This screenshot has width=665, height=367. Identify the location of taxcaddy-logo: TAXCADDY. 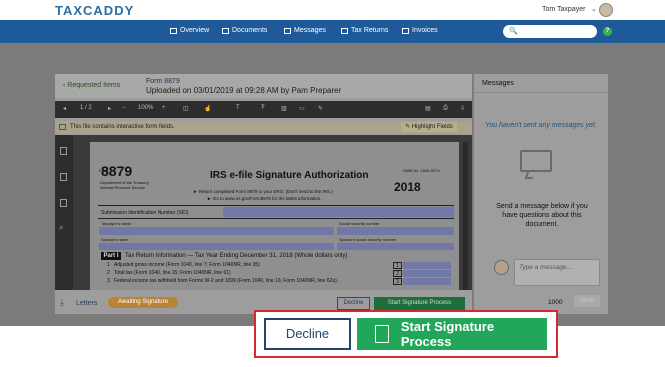
(94, 10).